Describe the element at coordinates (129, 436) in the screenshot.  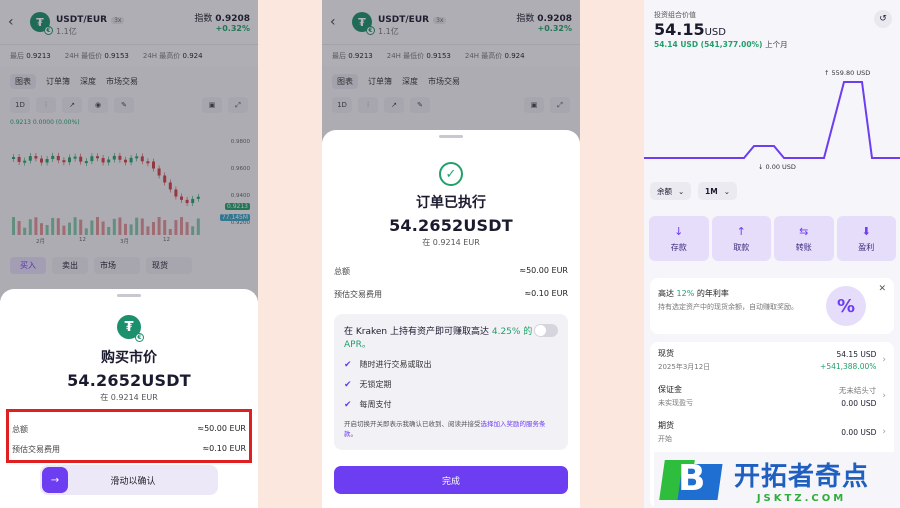
I see `highlight-box` at that location.